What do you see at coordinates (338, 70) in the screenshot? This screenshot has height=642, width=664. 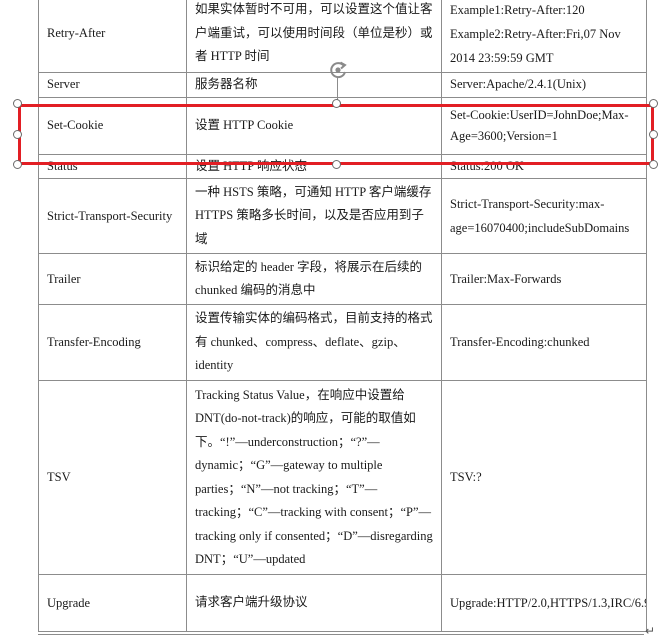 I see `rotate-handle-icon` at bounding box center [338, 70].